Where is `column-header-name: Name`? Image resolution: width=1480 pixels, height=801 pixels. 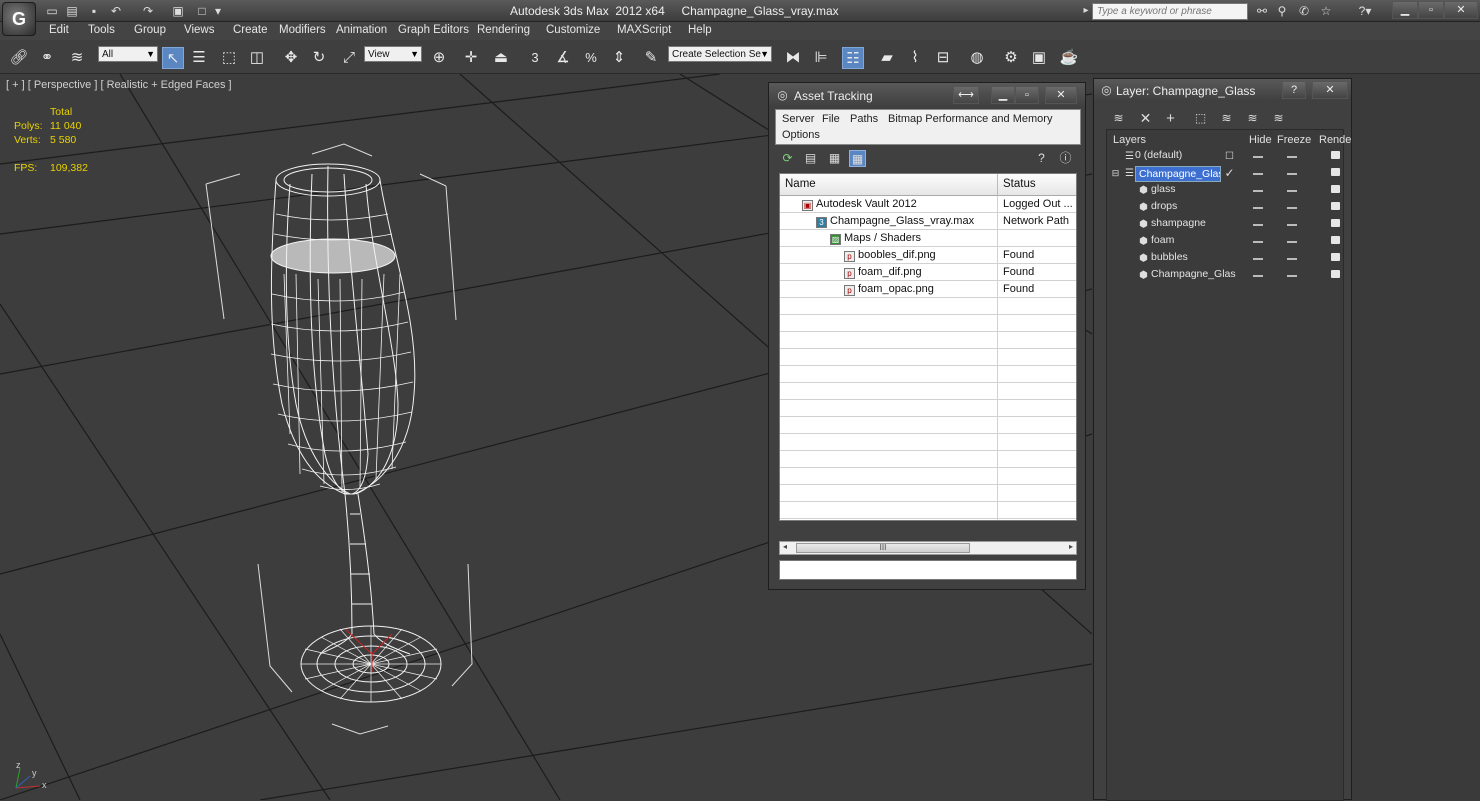 column-header-name: Name is located at coordinates (889, 185).